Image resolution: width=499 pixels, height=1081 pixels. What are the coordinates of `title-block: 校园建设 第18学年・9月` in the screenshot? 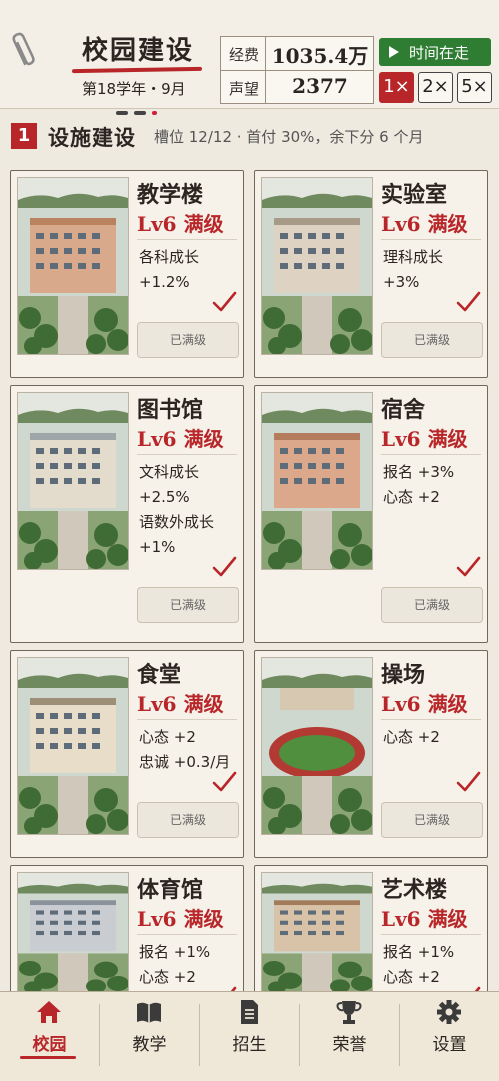 It's located at (137, 70).